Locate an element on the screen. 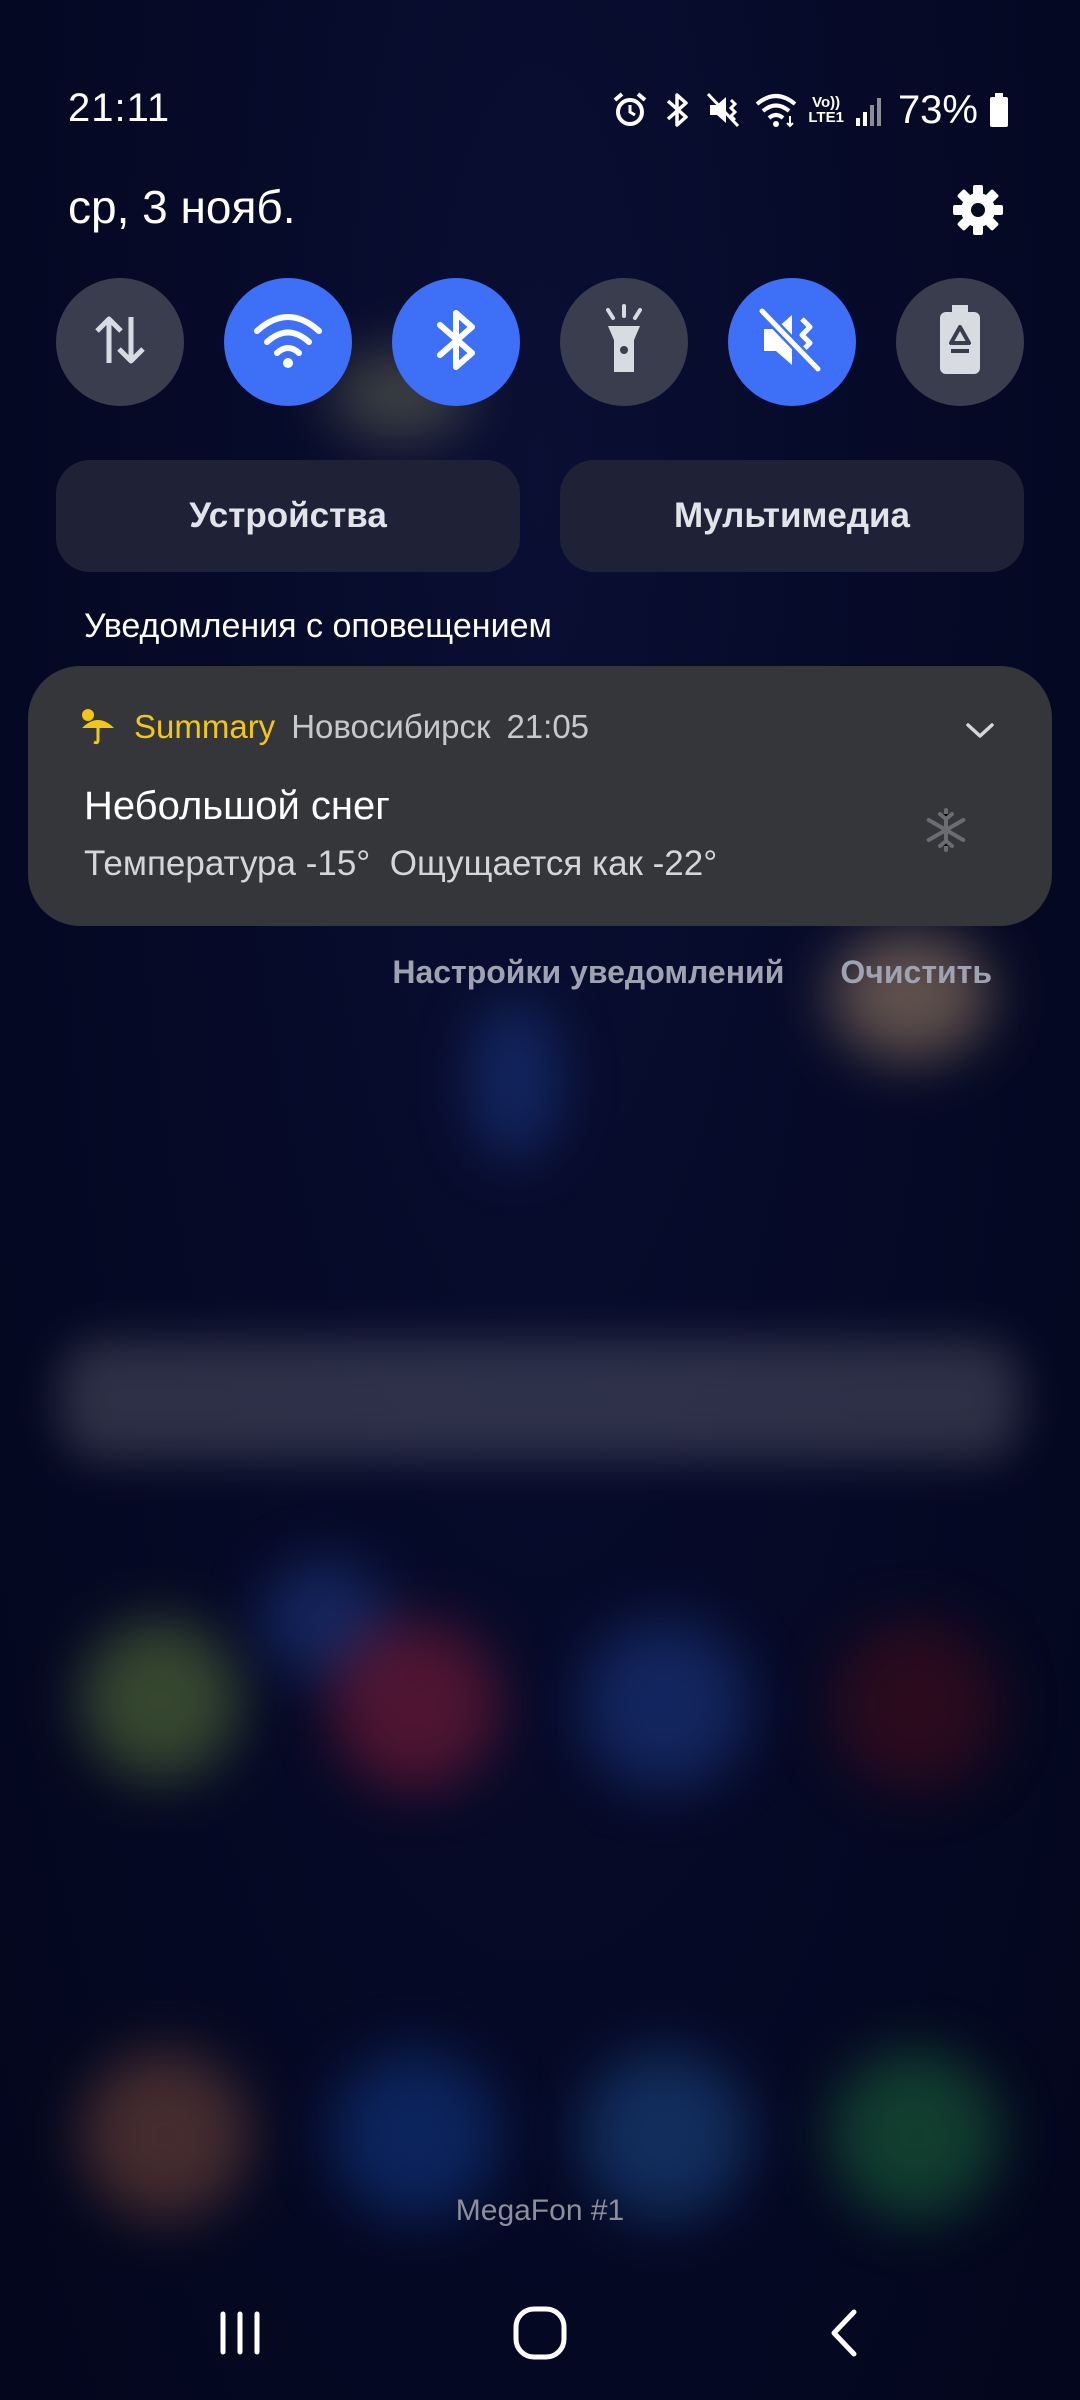 This screenshot has width=1080, height=2400. navigation-bar is located at coordinates (540, 2335).